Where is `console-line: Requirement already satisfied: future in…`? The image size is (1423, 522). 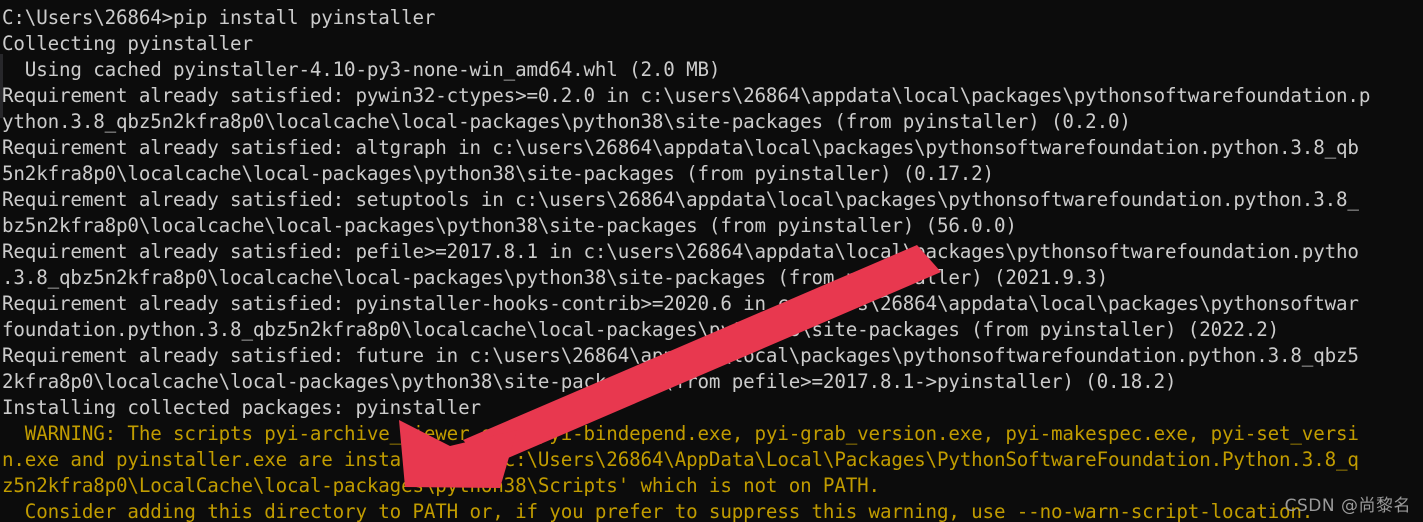 console-line: Requirement already satisfied: future in… is located at coordinates (680, 355).